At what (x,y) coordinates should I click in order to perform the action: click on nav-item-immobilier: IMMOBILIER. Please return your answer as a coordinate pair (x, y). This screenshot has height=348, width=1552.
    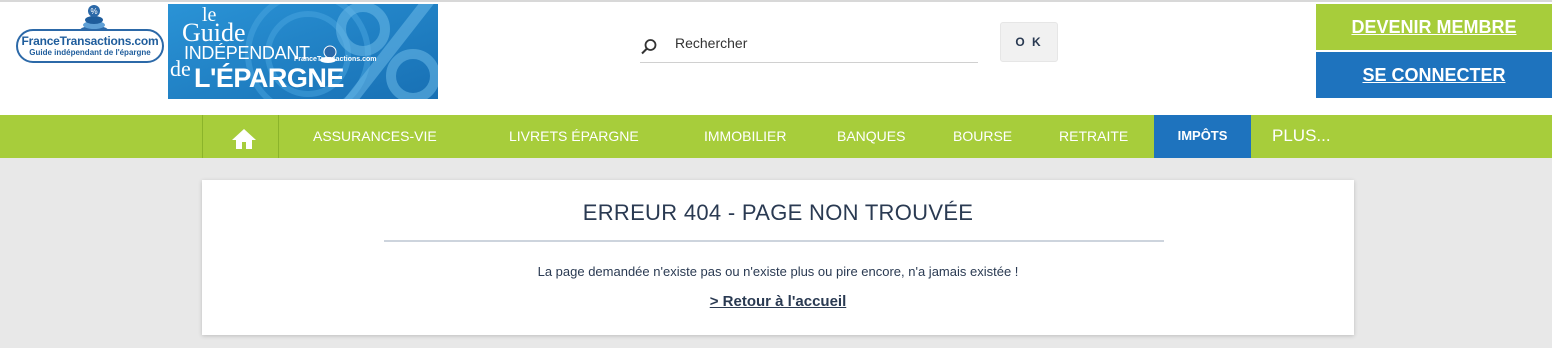
    Looking at the image, I should click on (745, 136).